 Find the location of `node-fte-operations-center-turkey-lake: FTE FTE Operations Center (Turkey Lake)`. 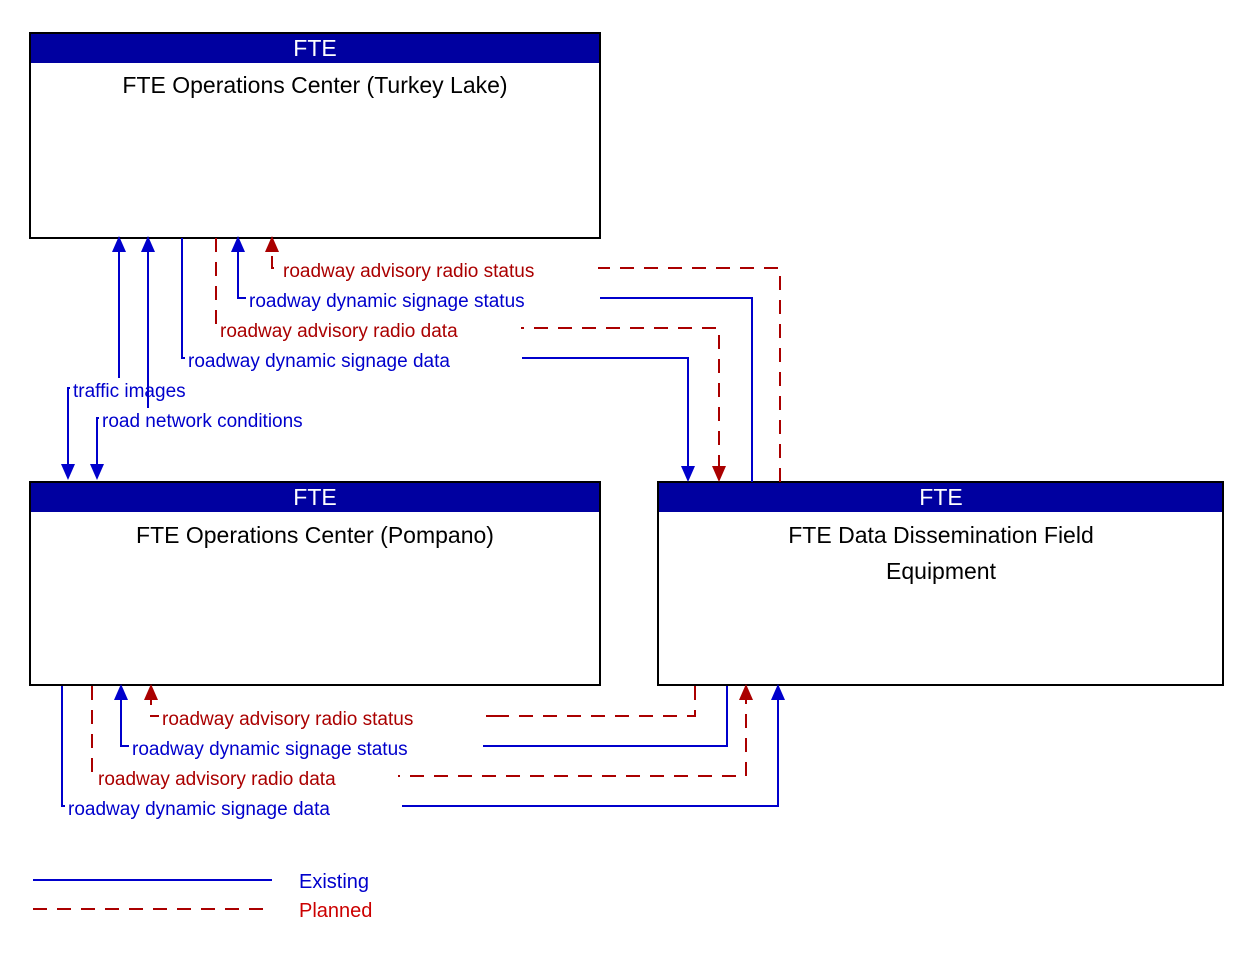

node-fte-operations-center-turkey-lake: FTE FTE Operations Center (Turkey Lake) is located at coordinates (315, 135).